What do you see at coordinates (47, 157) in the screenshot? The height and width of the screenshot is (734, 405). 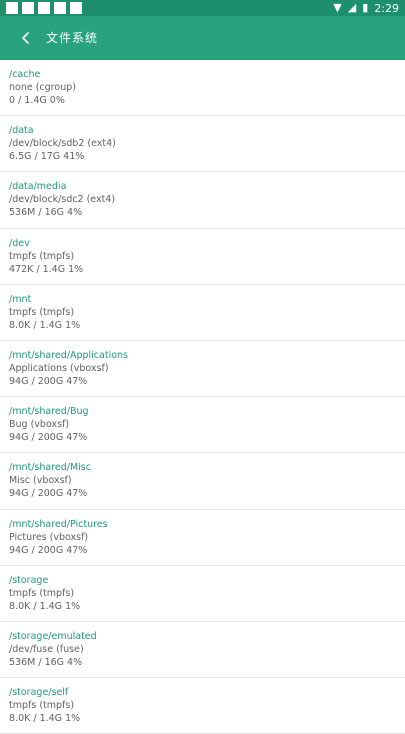 I see `disk-usage: 6.5G / 17G 41%` at bounding box center [47, 157].